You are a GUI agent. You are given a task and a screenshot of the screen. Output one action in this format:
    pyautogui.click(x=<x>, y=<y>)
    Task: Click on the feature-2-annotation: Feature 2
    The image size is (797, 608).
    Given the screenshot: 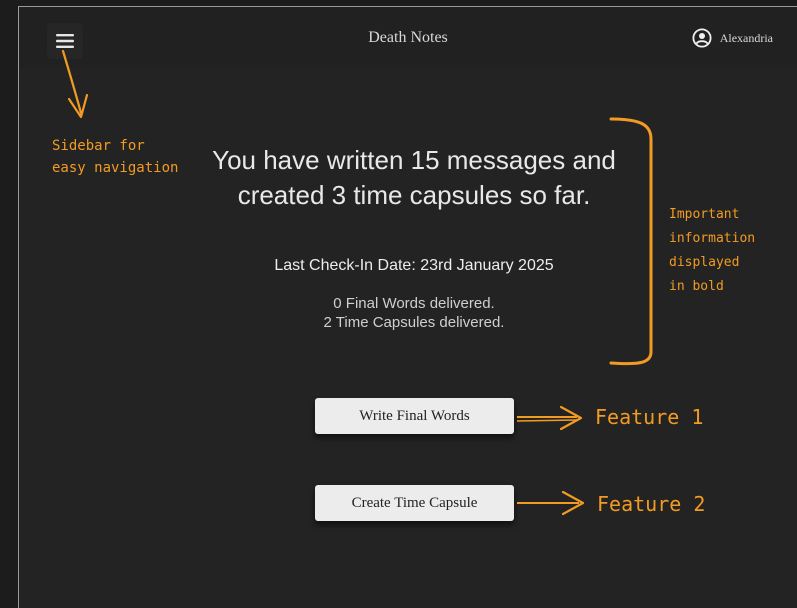 What is the action you would take?
    pyautogui.click(x=651, y=504)
    